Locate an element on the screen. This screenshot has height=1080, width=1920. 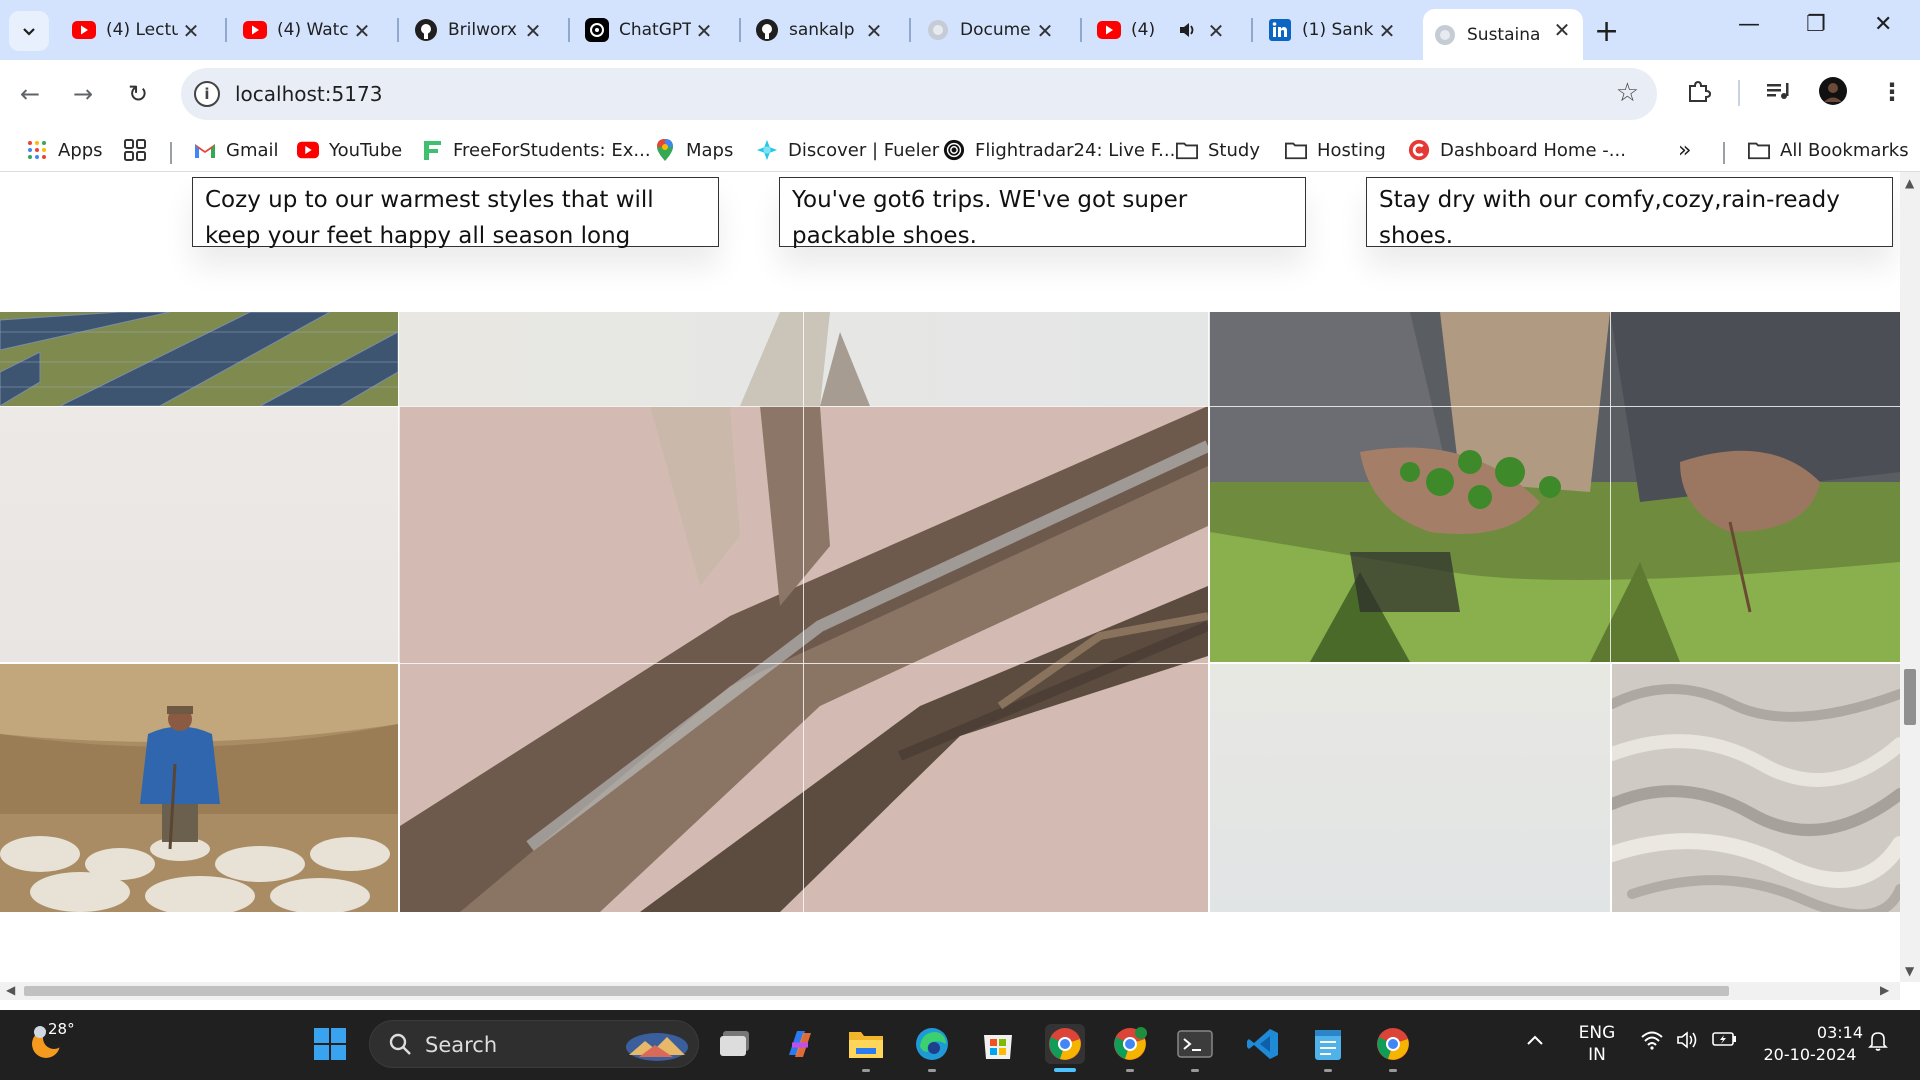
toolbar-divider is located at coordinates (1739, 93).